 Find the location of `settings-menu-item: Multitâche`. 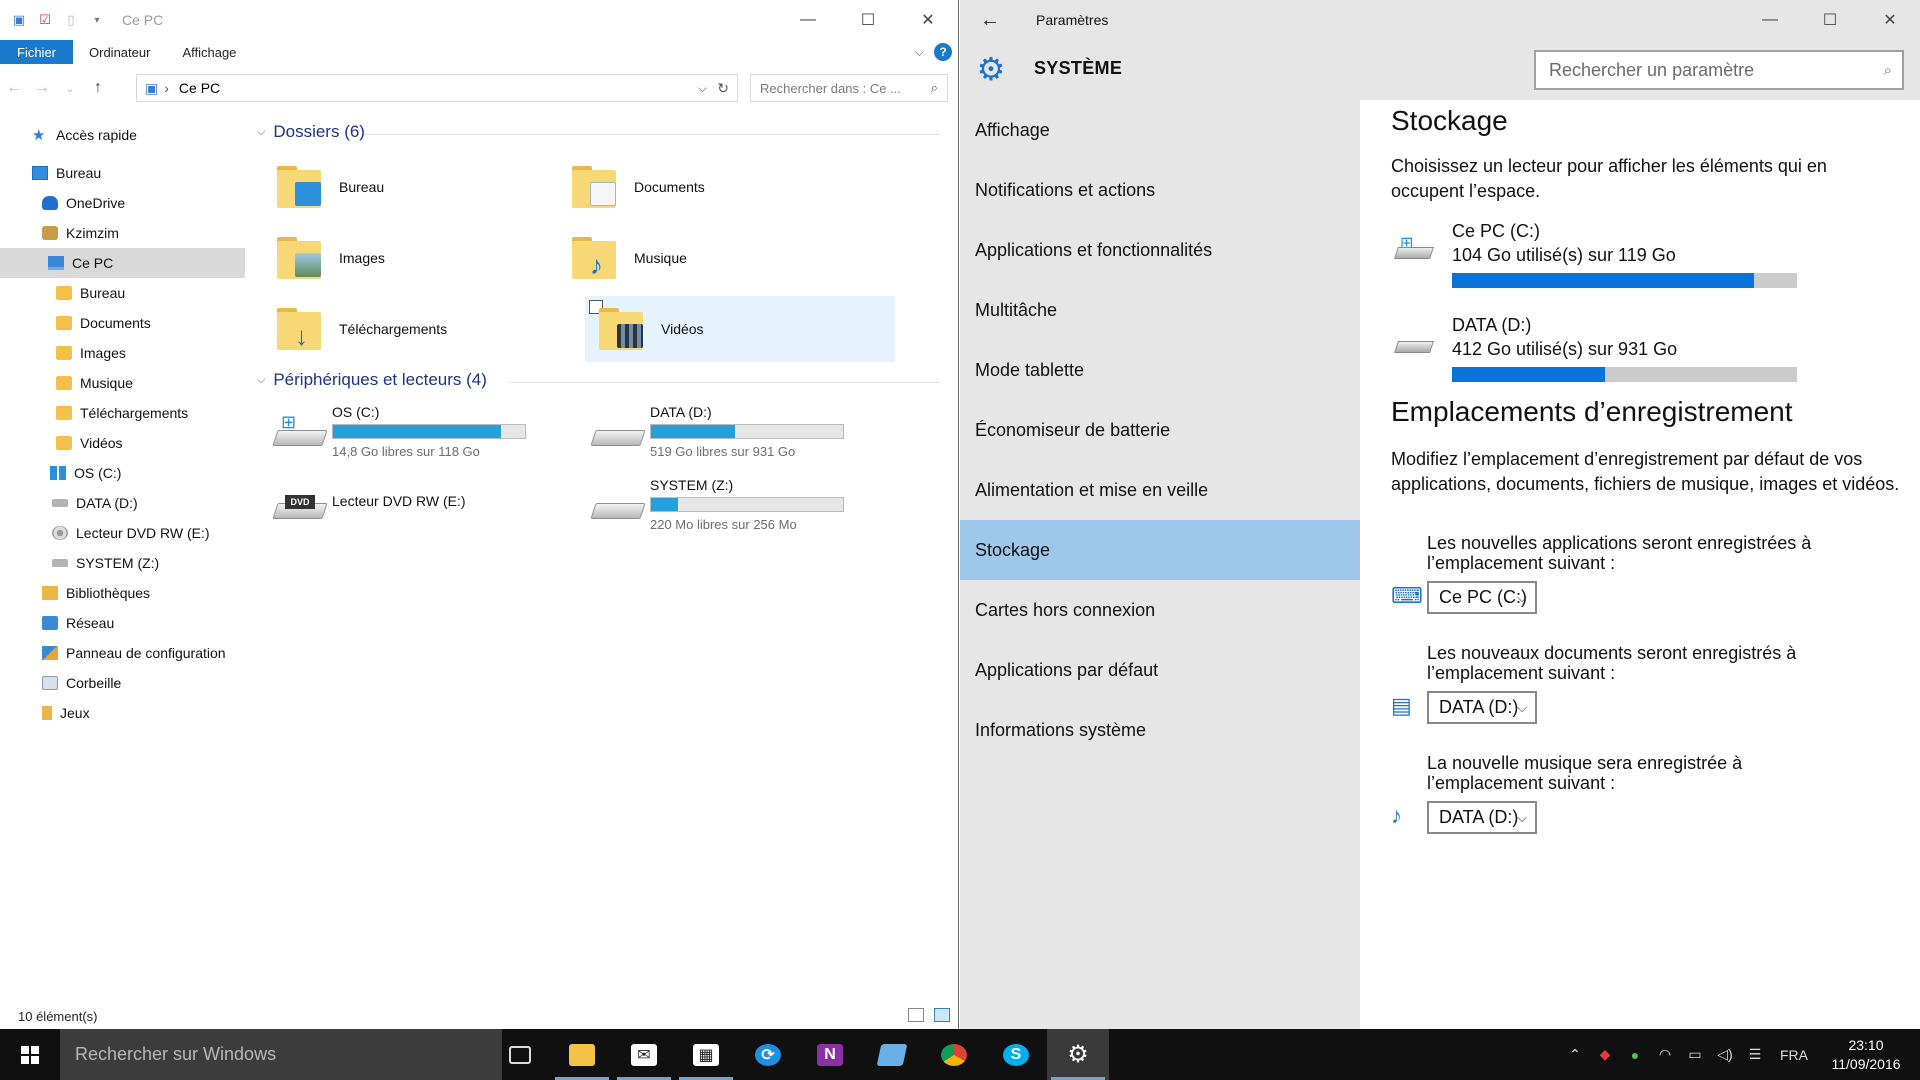

settings-menu-item: Multitâche is located at coordinates (1160, 310).